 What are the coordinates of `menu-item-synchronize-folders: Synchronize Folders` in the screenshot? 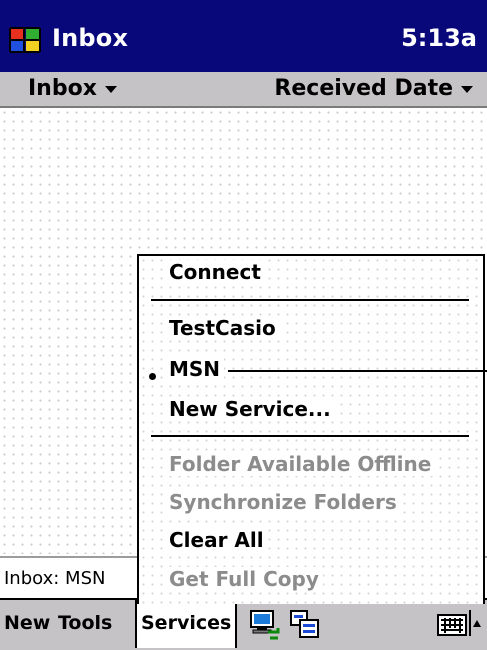 It's located at (285, 502).